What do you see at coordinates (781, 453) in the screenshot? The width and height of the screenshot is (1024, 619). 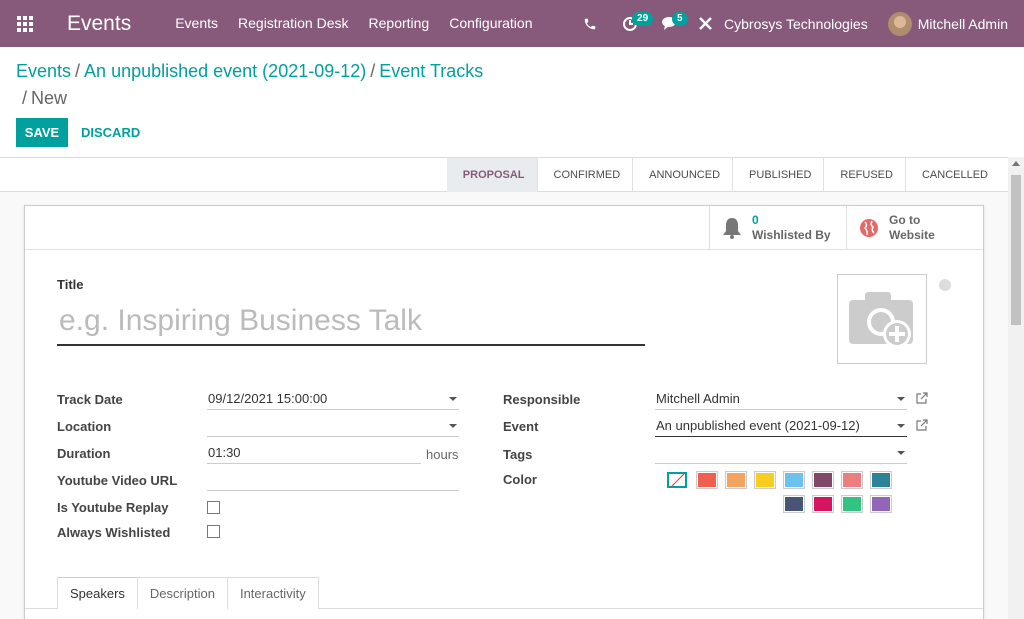 I see `tags-field` at bounding box center [781, 453].